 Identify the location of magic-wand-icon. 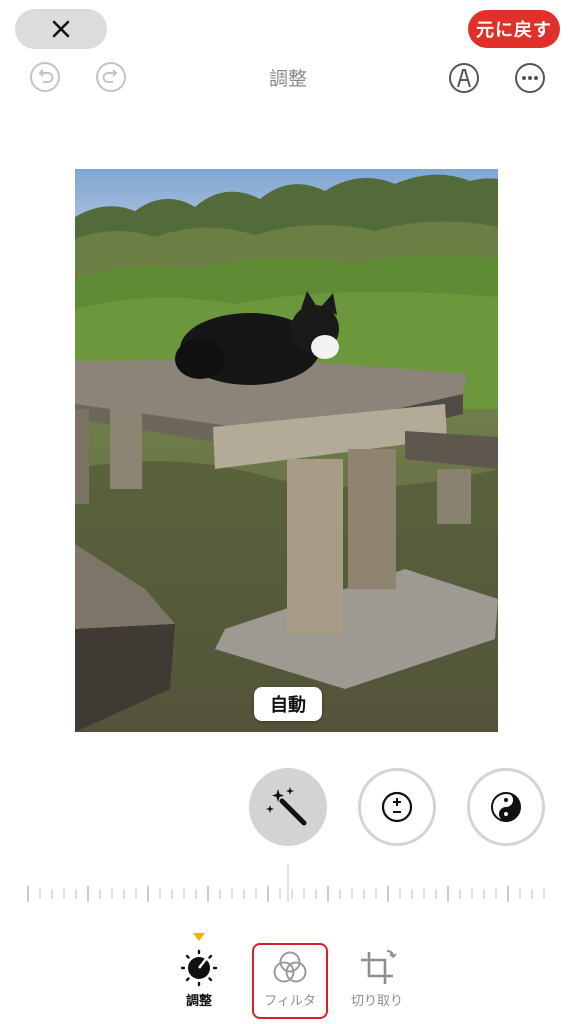
(286, 806).